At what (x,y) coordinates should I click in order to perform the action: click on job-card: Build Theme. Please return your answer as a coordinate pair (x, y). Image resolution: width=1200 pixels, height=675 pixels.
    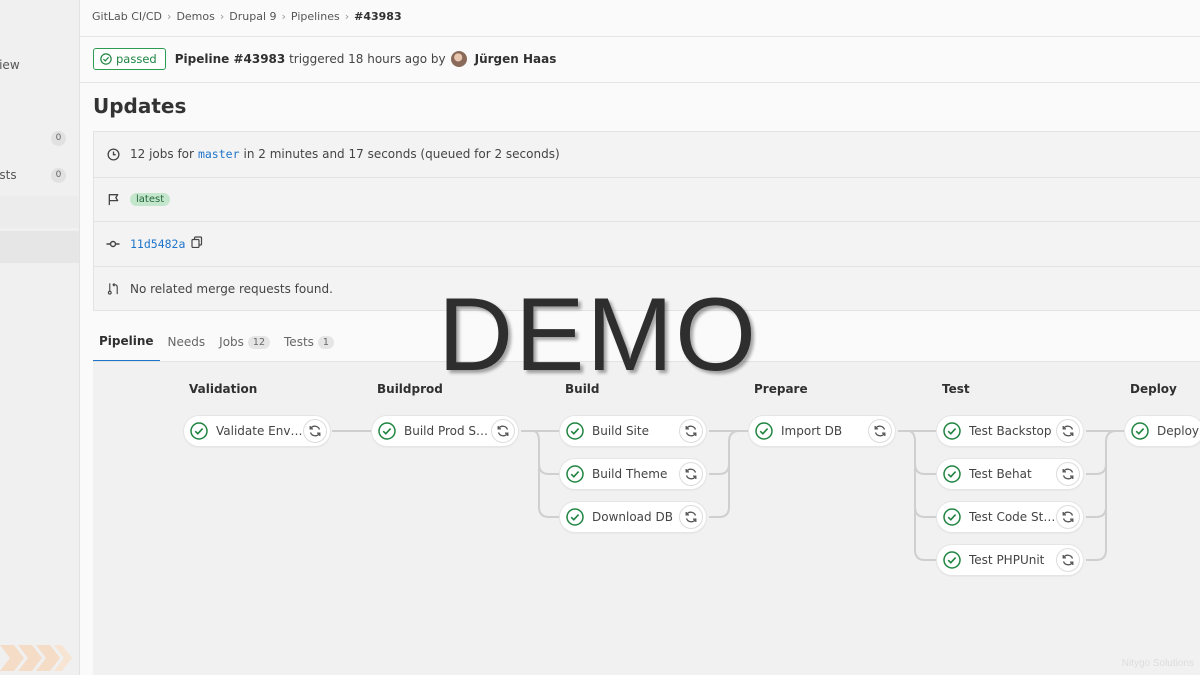
    Looking at the image, I should click on (633, 474).